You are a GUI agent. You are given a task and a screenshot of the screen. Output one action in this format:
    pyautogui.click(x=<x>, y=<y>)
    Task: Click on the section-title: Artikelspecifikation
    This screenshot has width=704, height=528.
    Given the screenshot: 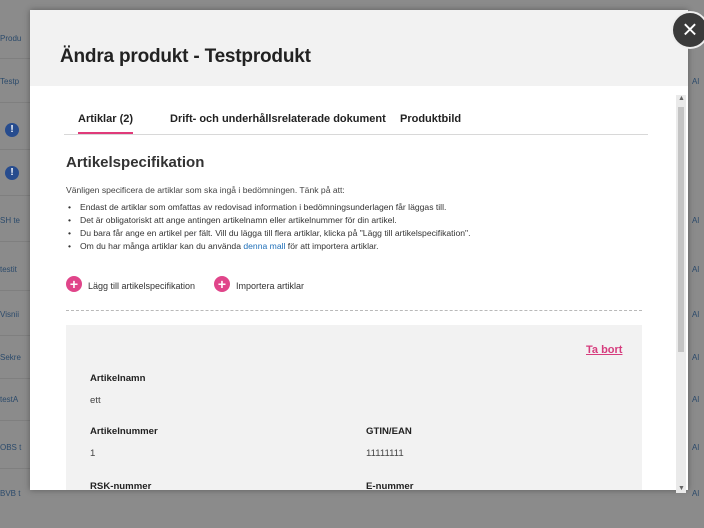 What is the action you would take?
    pyautogui.click(x=135, y=162)
    